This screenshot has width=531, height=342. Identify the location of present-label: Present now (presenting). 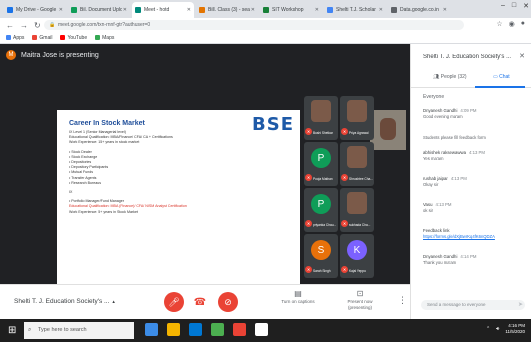
(360, 304).